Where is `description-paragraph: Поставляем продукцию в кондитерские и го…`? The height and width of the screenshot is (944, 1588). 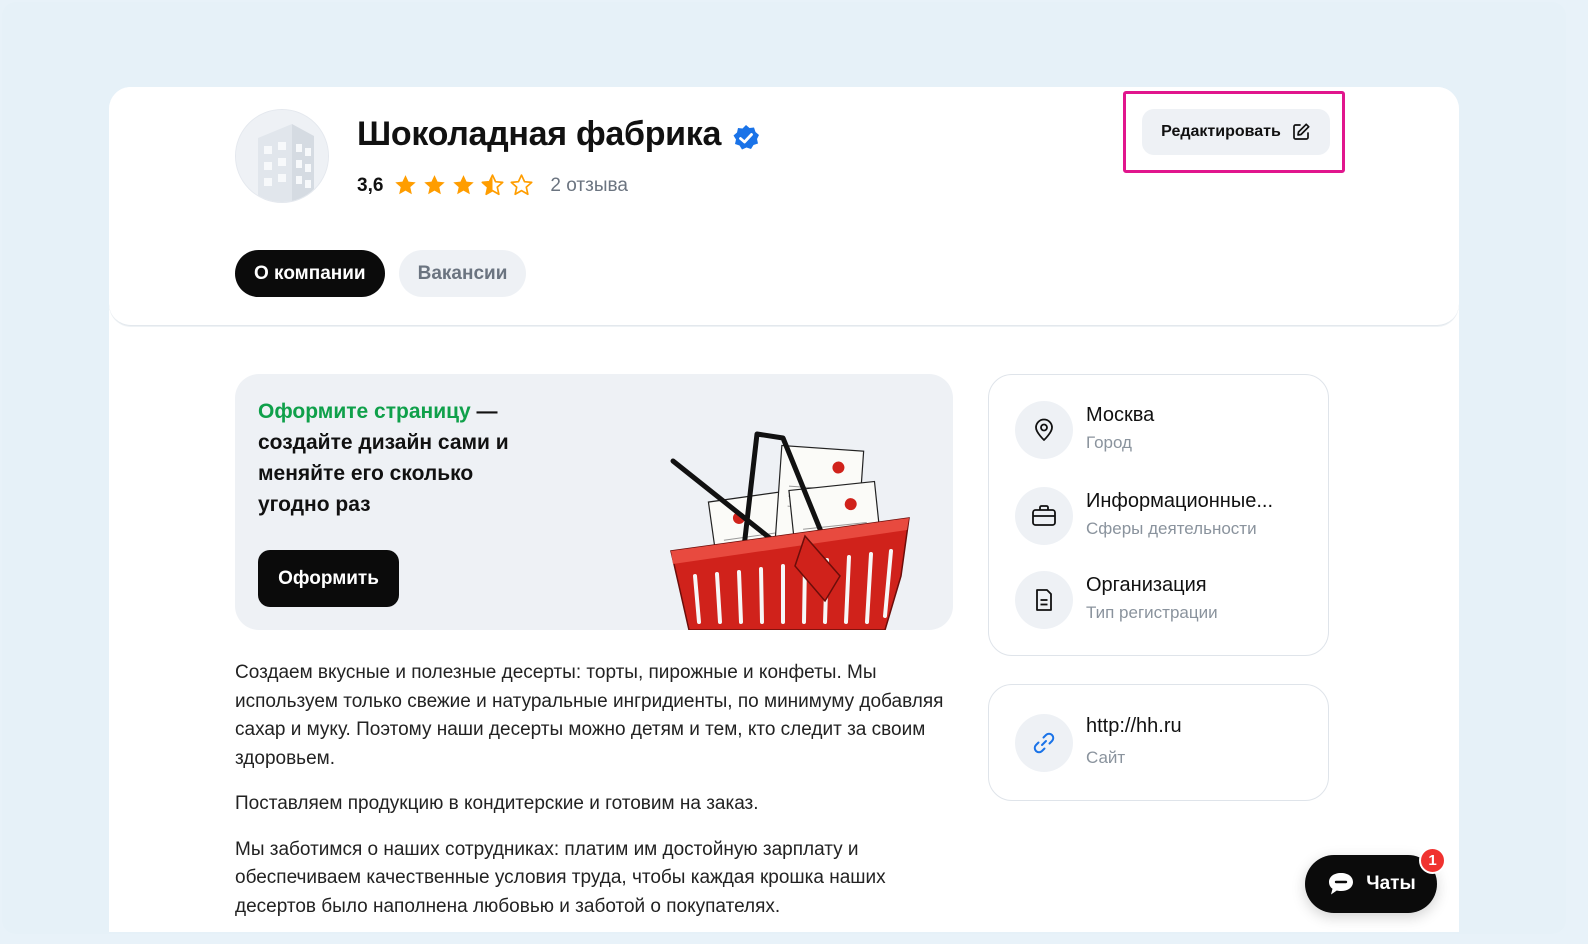
description-paragraph: Поставляем продукцию в кондитерские и го… is located at coordinates (497, 803).